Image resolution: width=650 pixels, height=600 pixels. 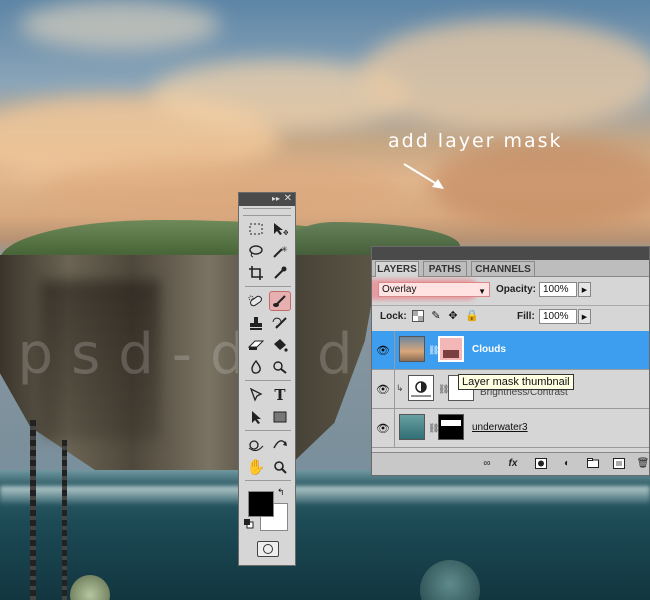 I want to click on tab-channels: CHANNELS, so click(x=503, y=268).